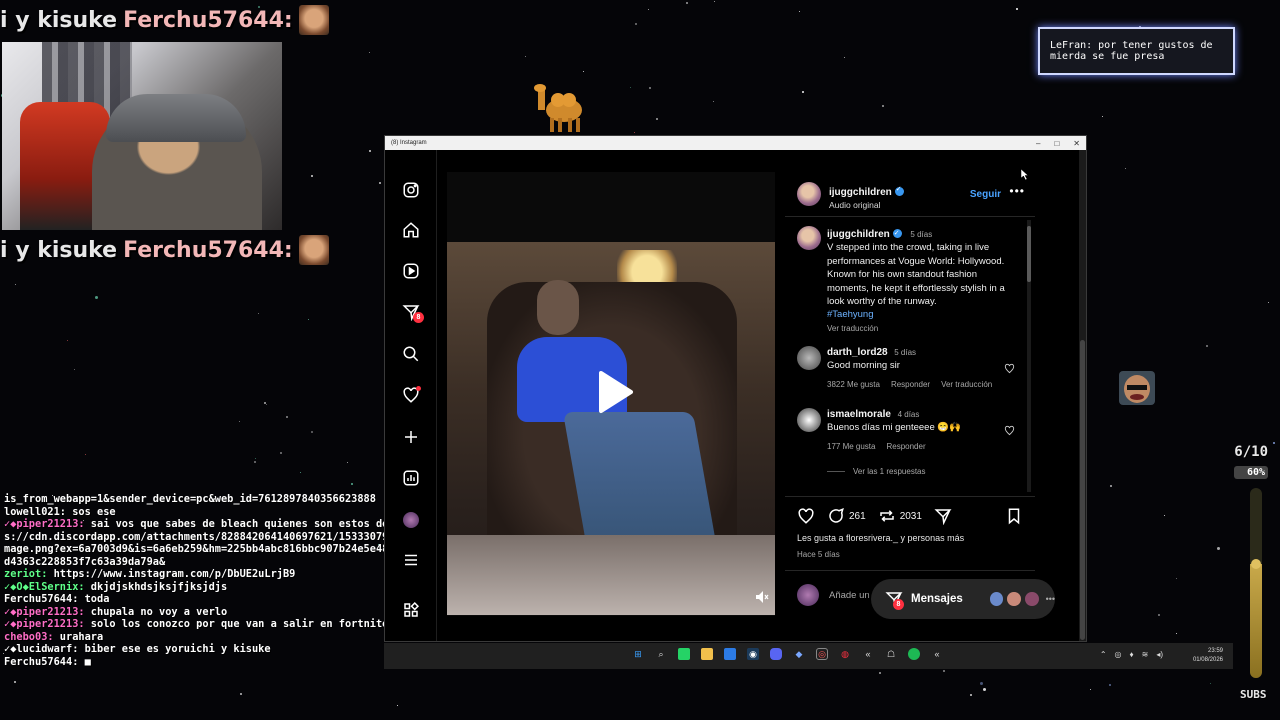  I want to click on close-button: ✕, so click(1076, 143).